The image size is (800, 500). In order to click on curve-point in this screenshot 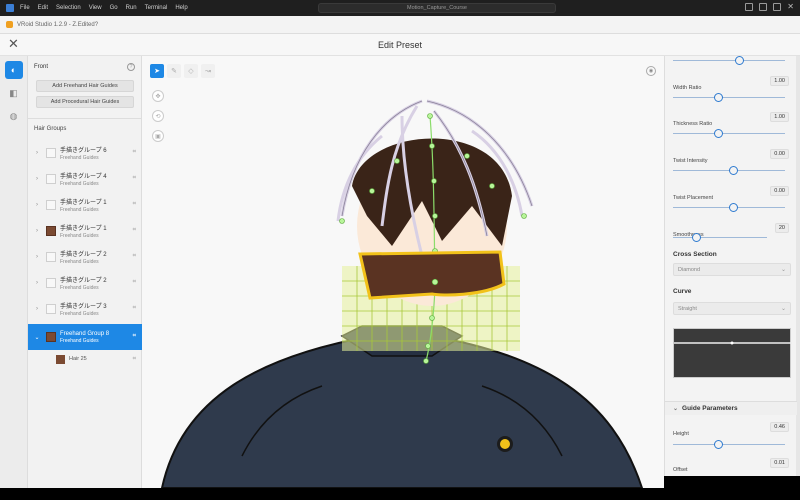, I will do `click(732, 343)`.